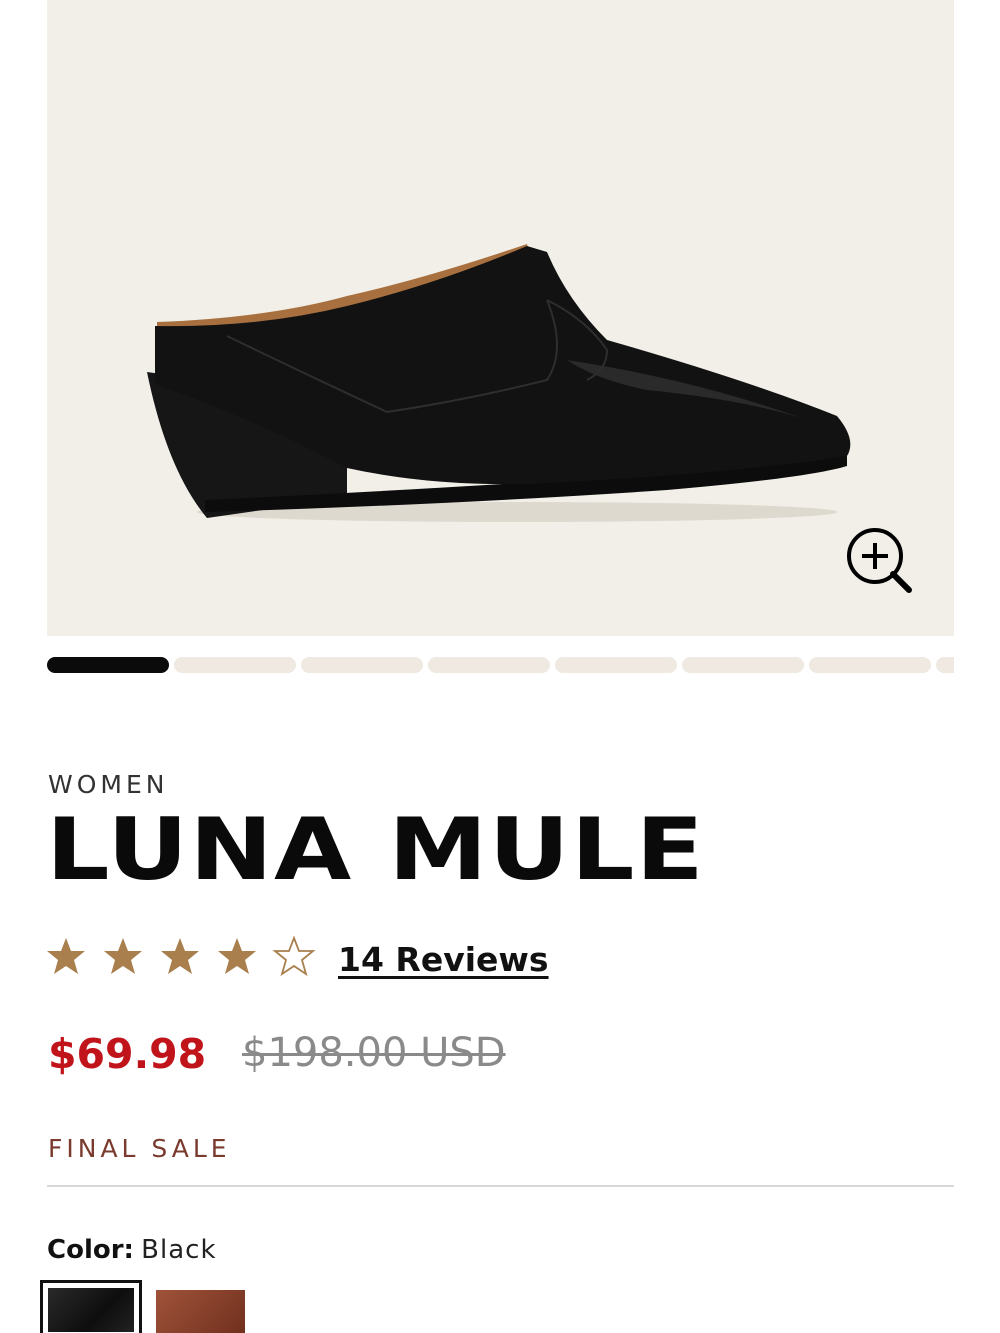  Describe the element at coordinates (91, 1310) in the screenshot. I see `swatch-image` at that location.